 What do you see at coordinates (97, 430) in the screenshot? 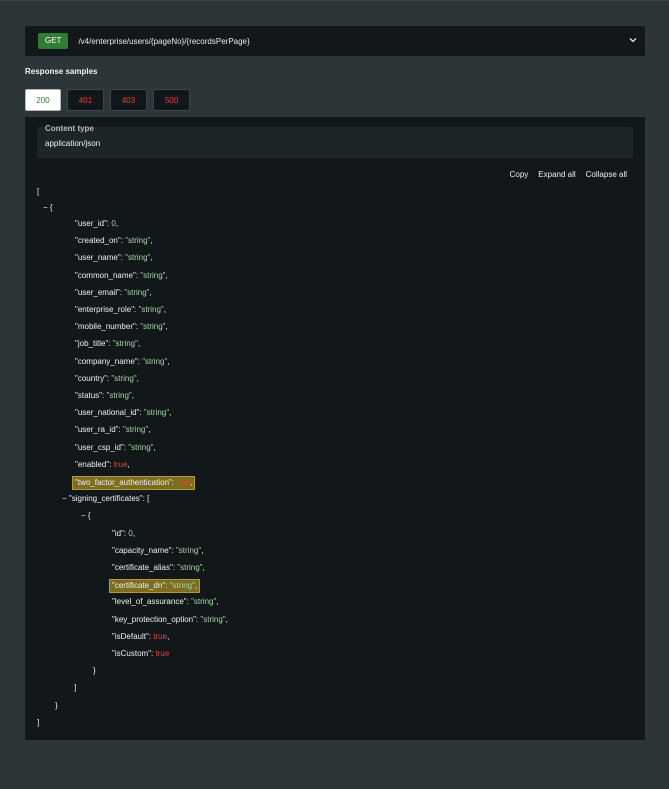
I see `json-key: "user_ra_id"` at bounding box center [97, 430].